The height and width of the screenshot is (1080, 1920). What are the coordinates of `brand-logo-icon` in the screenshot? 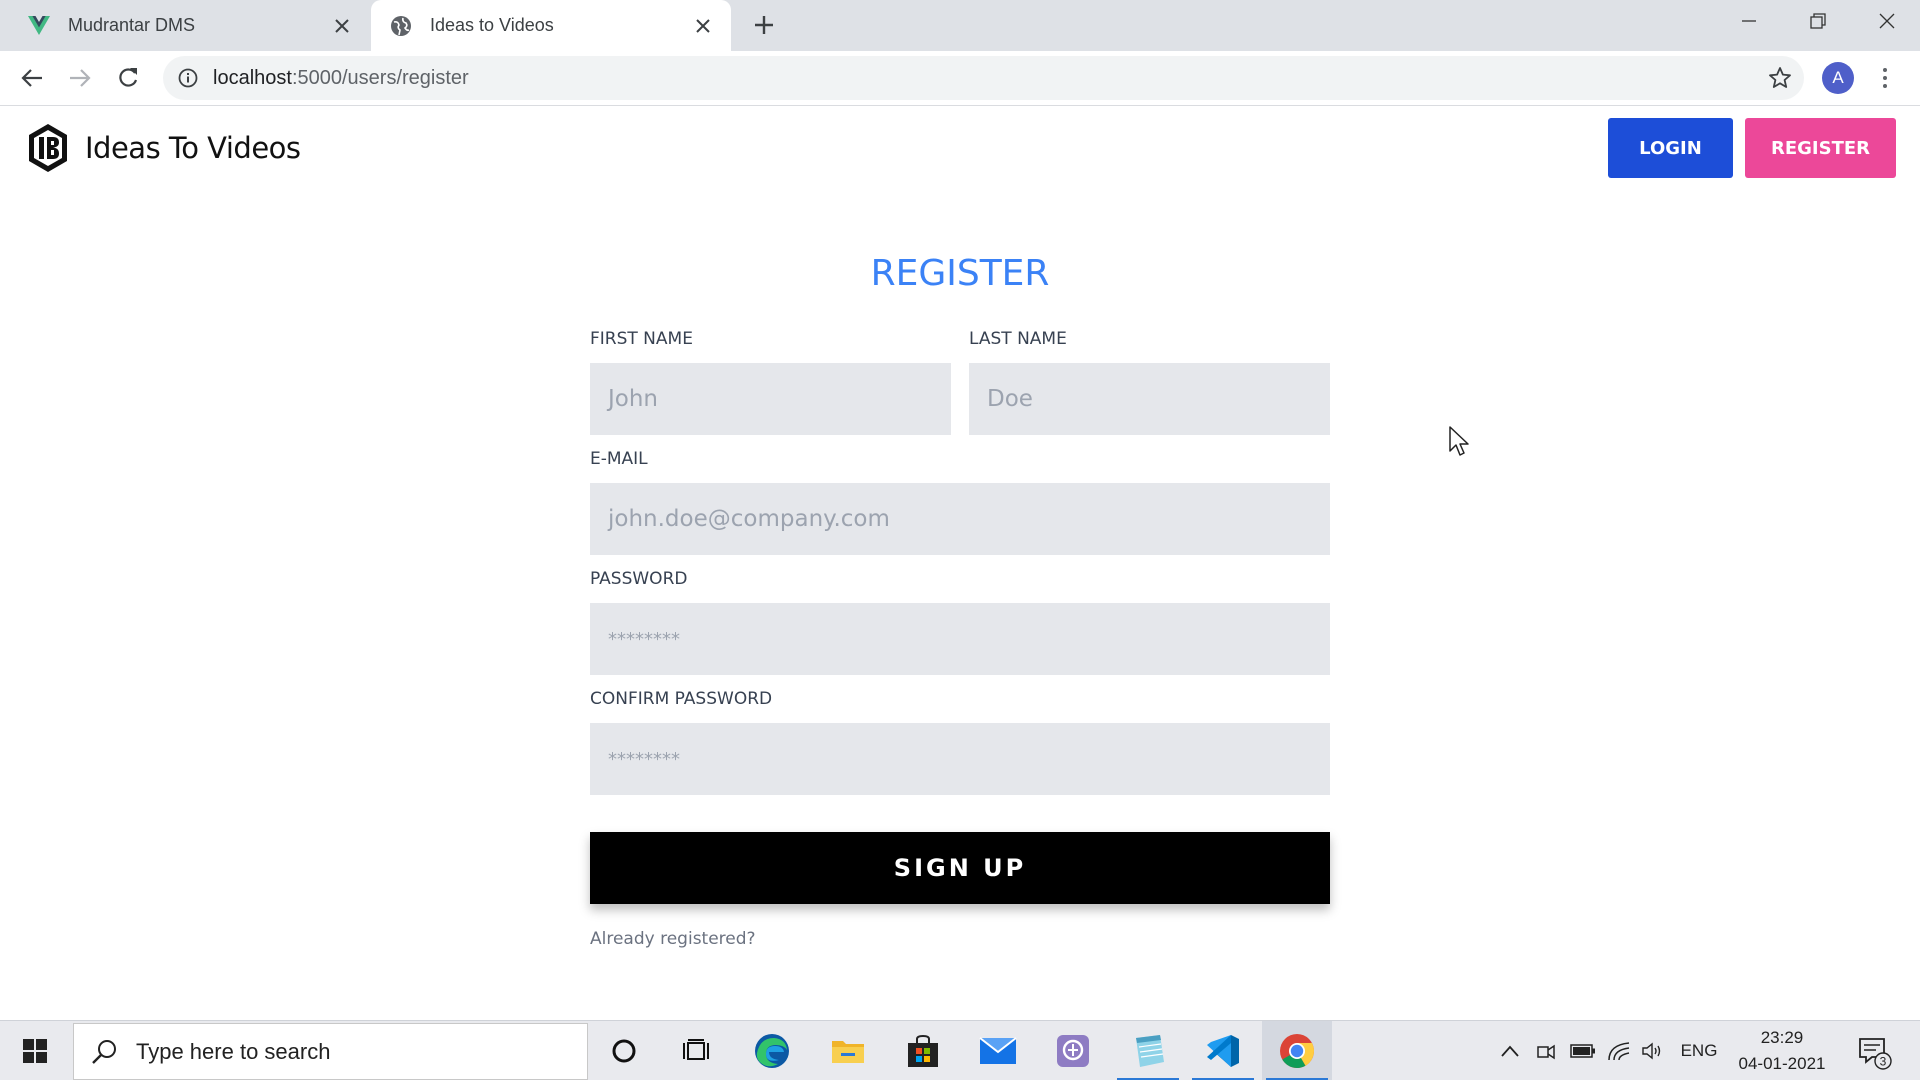 It's located at (48, 148).